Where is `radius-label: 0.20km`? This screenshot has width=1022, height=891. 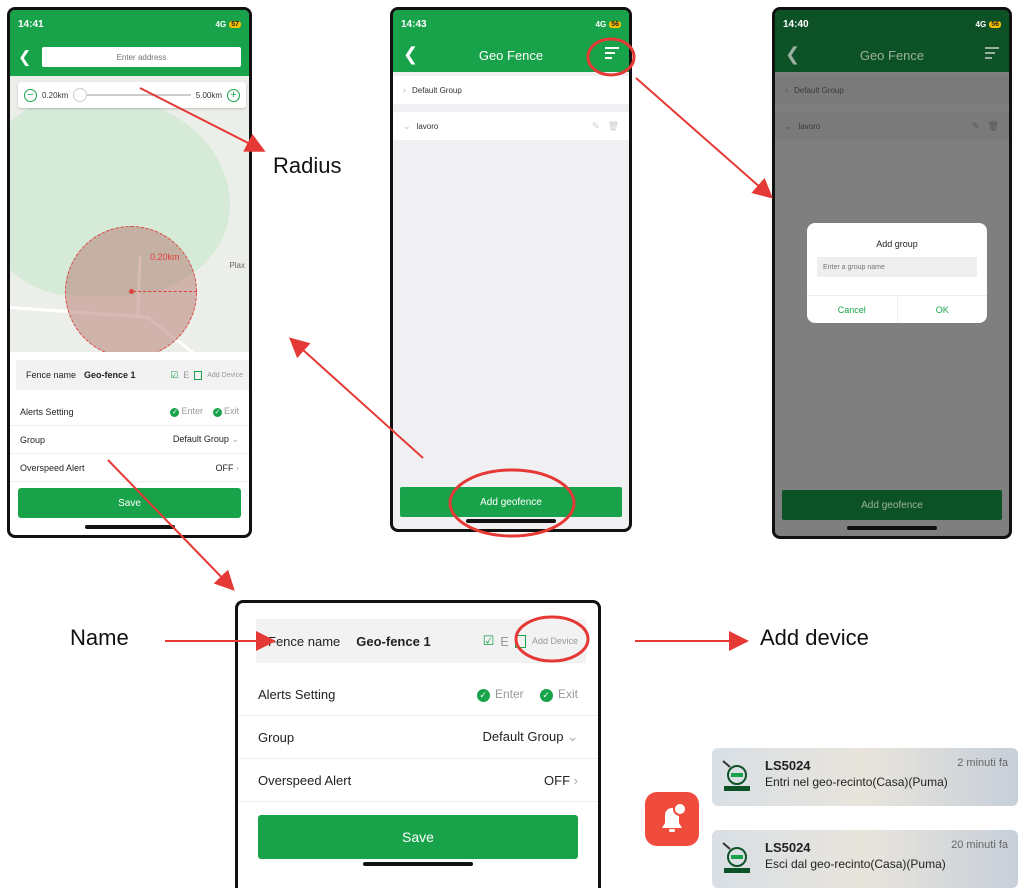
radius-label: 0.20km is located at coordinates (165, 257).